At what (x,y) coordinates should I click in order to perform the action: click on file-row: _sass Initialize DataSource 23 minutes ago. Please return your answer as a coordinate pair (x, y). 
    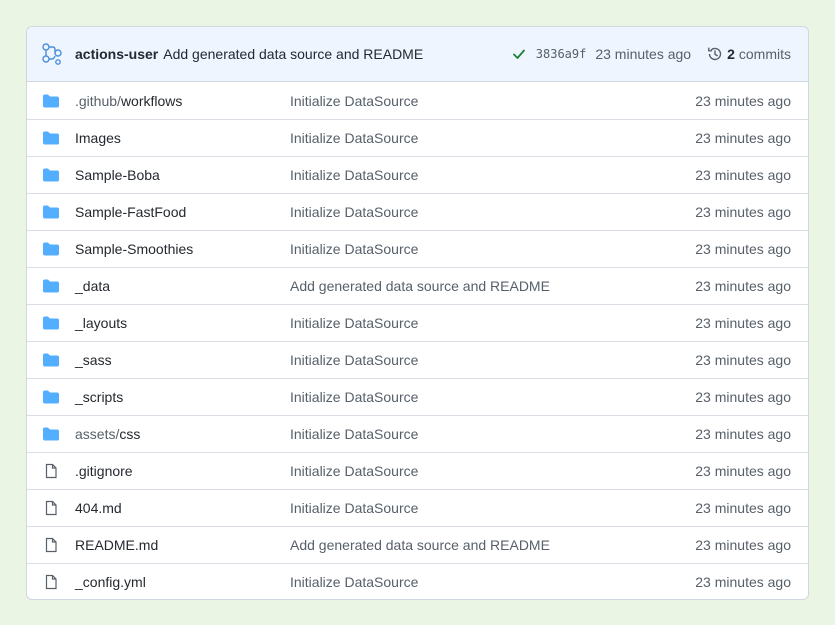
    Looking at the image, I should click on (417, 359).